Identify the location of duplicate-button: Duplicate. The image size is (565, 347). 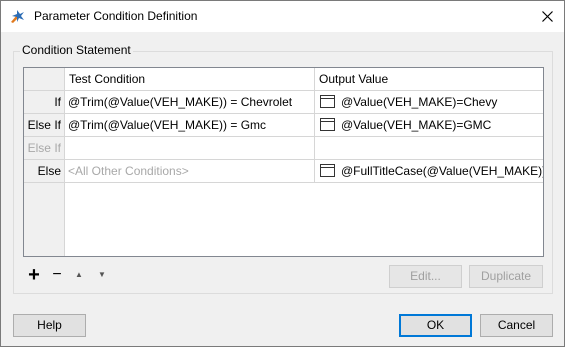
(506, 276).